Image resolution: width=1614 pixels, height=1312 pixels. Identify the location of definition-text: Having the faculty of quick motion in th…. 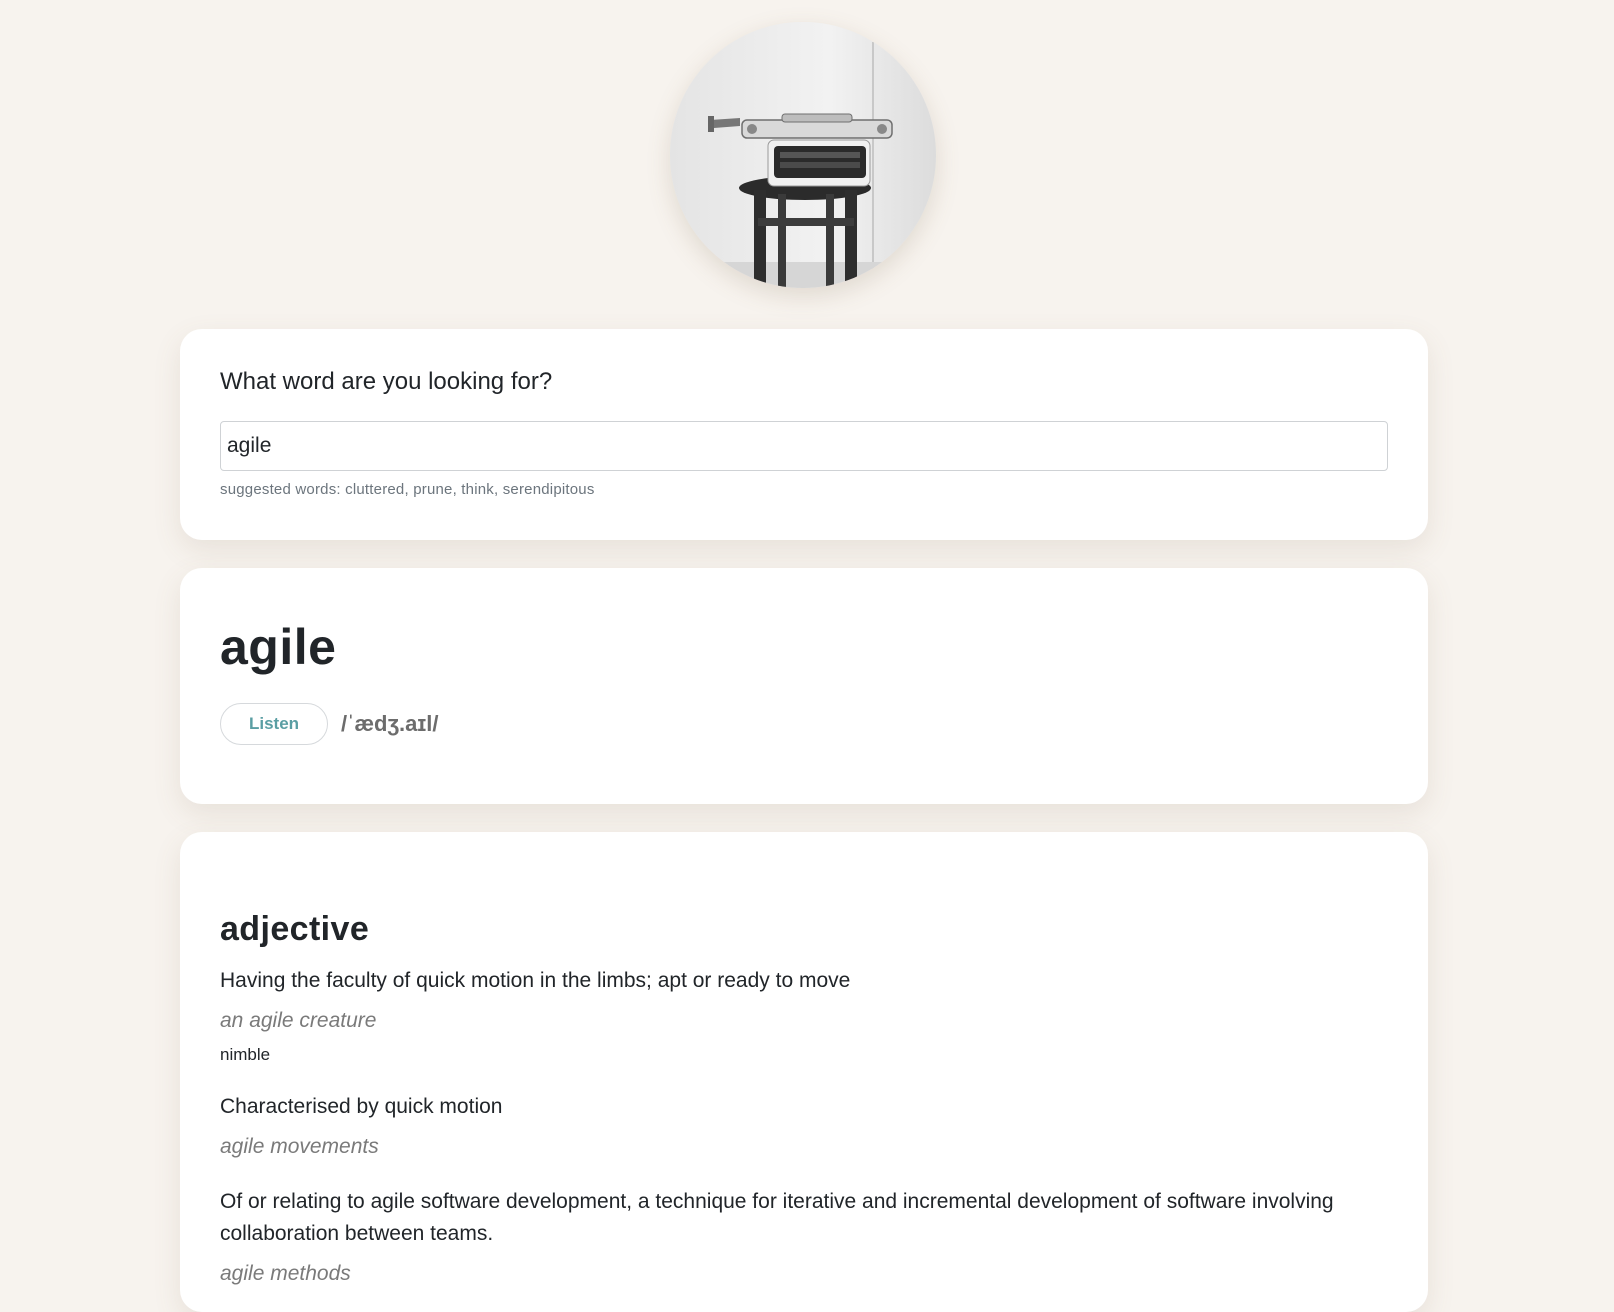
(535, 980).